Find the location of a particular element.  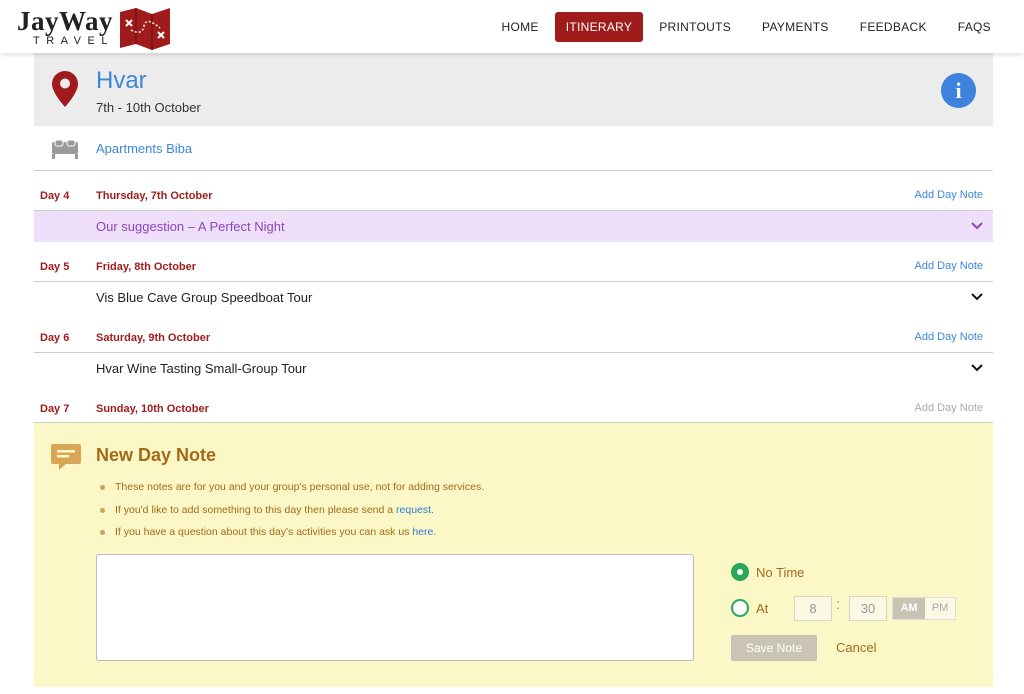

activity-item: Hvar Wine Tasting Small-Group Tour is located at coordinates (513, 368).